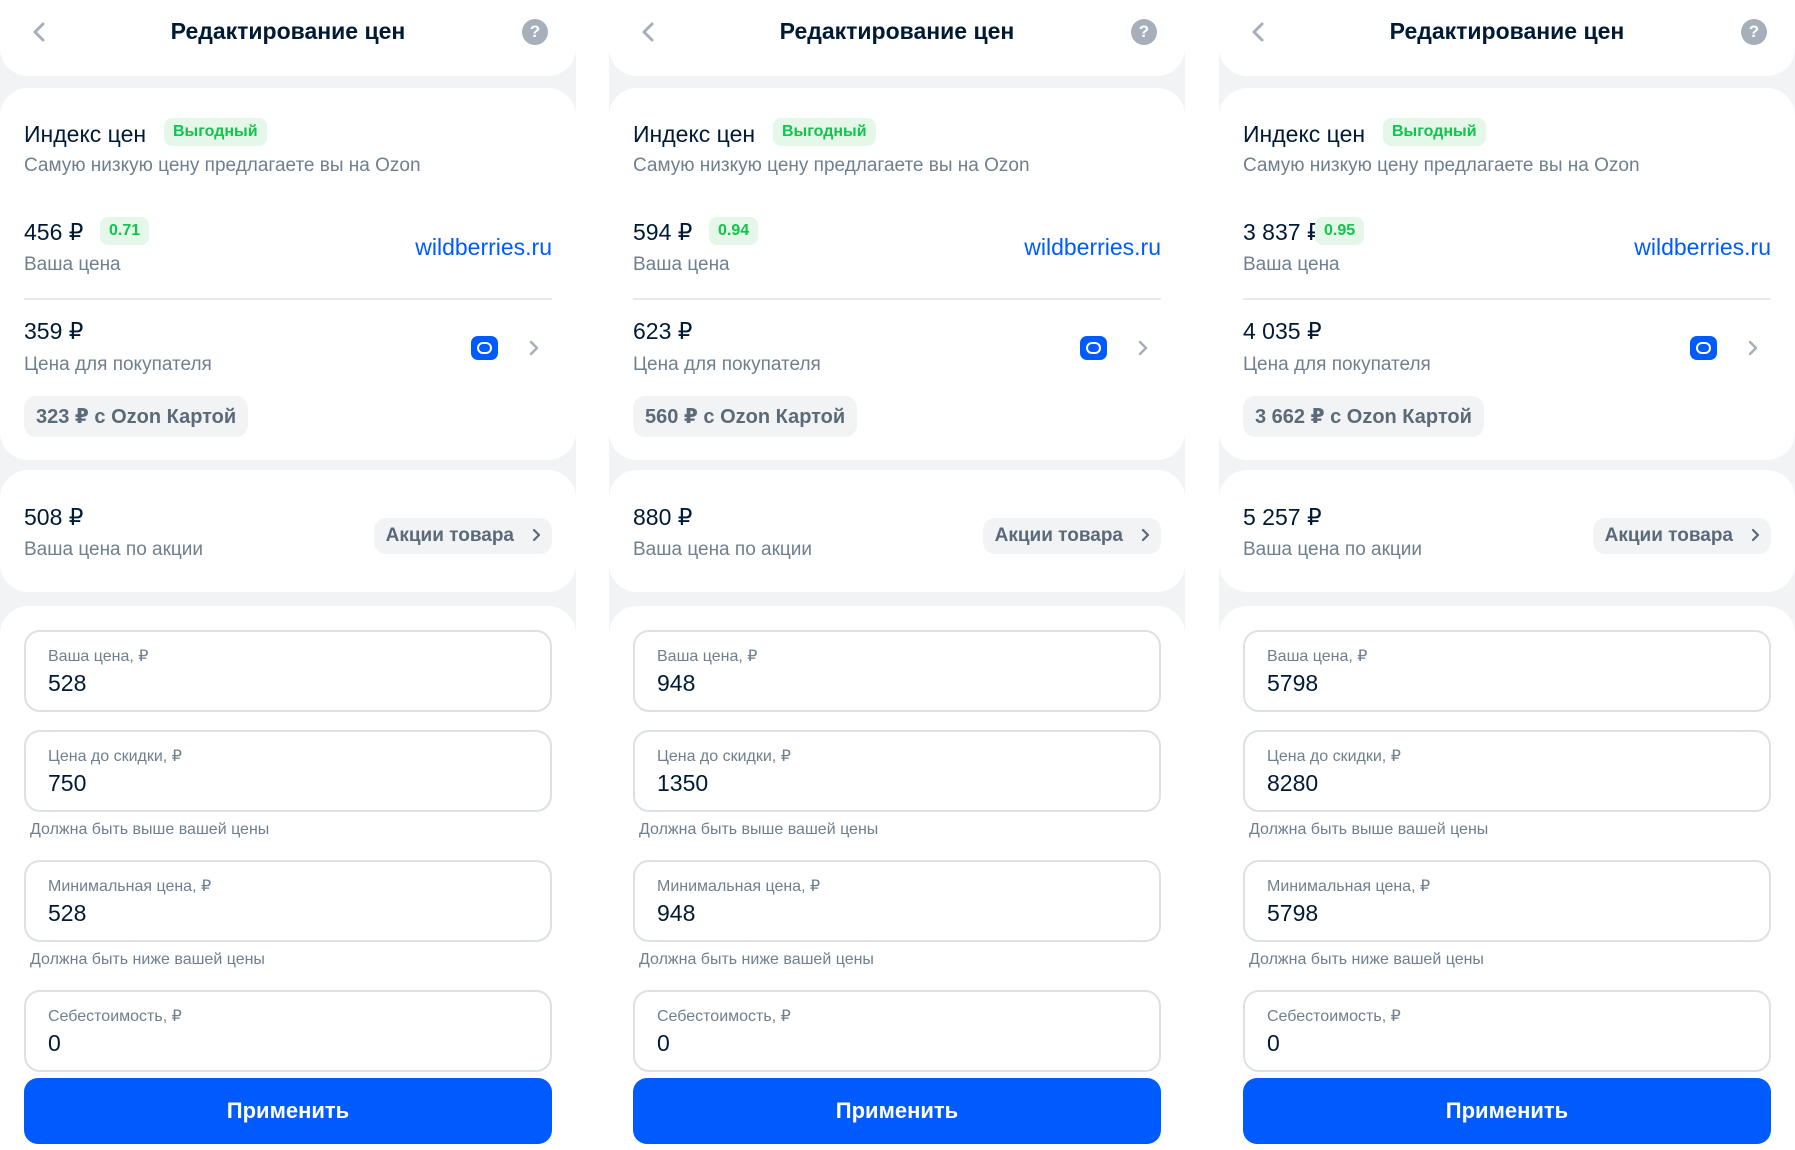 This screenshot has width=1795, height=1150. What do you see at coordinates (663, 232) in the screenshot?
I see `your-price-value: 594 ₽` at bounding box center [663, 232].